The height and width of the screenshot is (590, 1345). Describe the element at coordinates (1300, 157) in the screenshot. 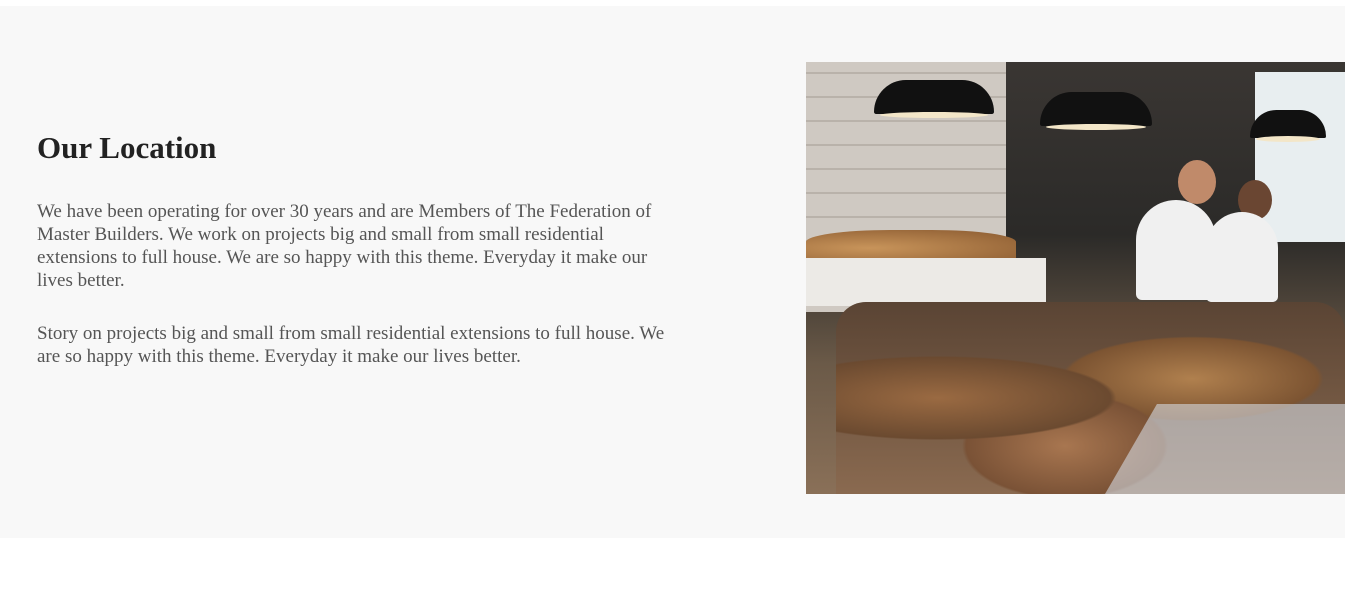

I see `window` at that location.